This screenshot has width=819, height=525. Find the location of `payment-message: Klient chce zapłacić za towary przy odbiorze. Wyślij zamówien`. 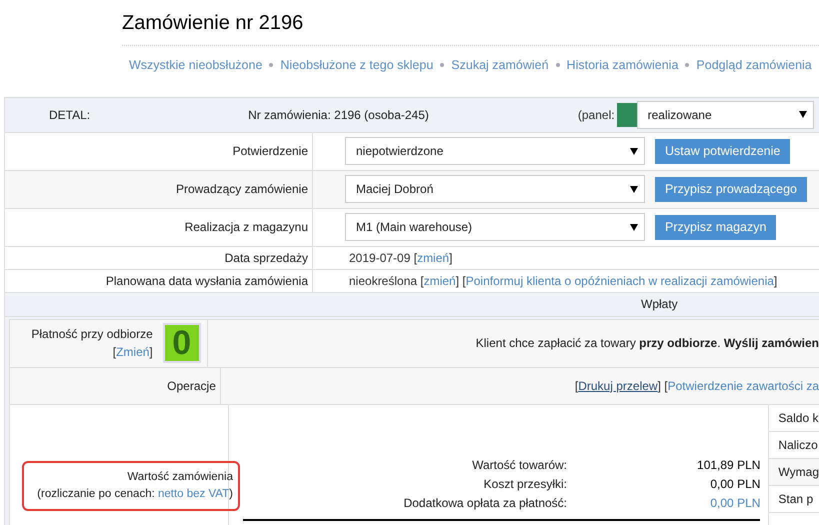

payment-message: Klient chce zapłacić za towary przy odbiorze. Wyślij zamówien is located at coordinates (647, 343).